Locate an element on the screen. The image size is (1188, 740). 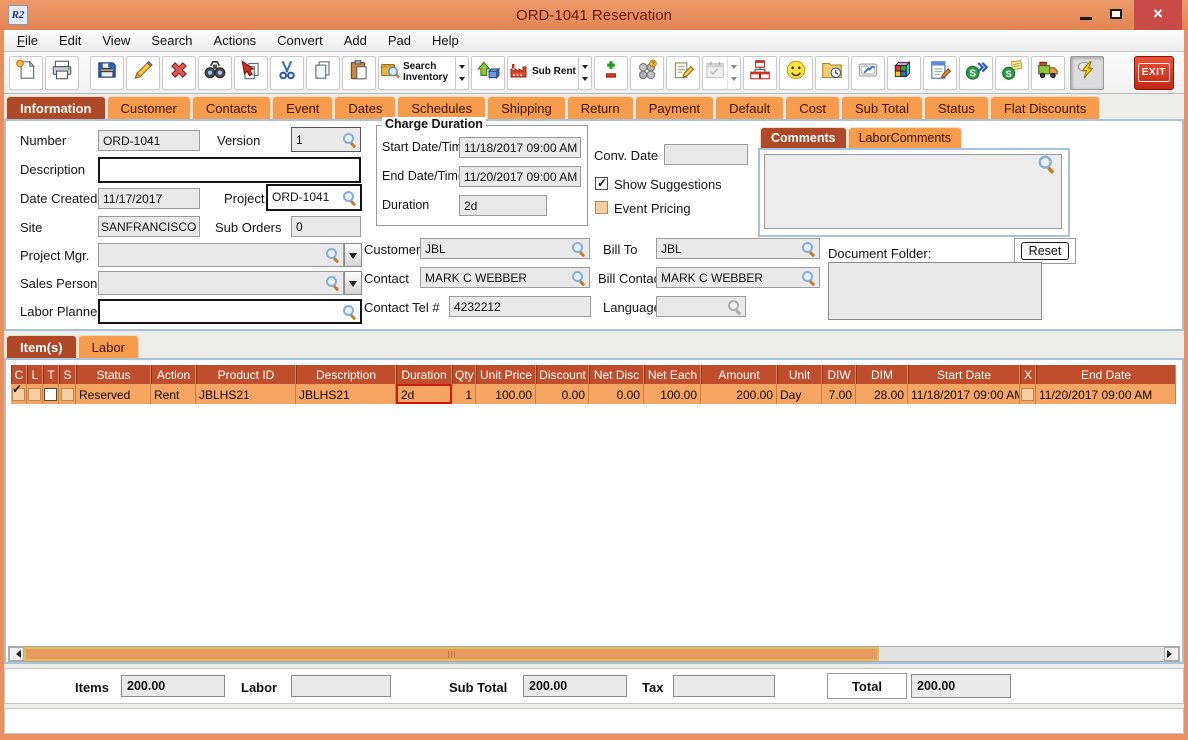
tab-sub-total: Sub Total is located at coordinates (882, 107).